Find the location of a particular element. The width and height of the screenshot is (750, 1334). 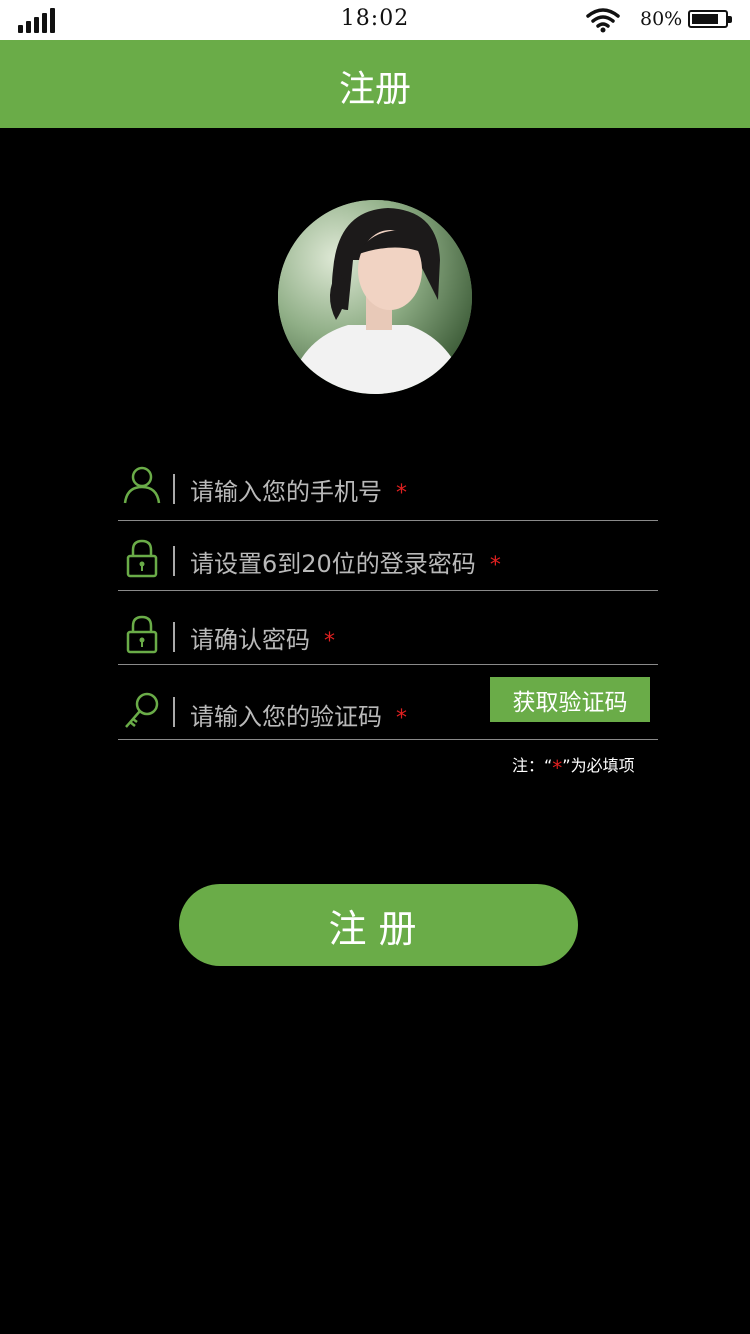

required-note: 注：“*”为必填项 is located at coordinates (573, 766).